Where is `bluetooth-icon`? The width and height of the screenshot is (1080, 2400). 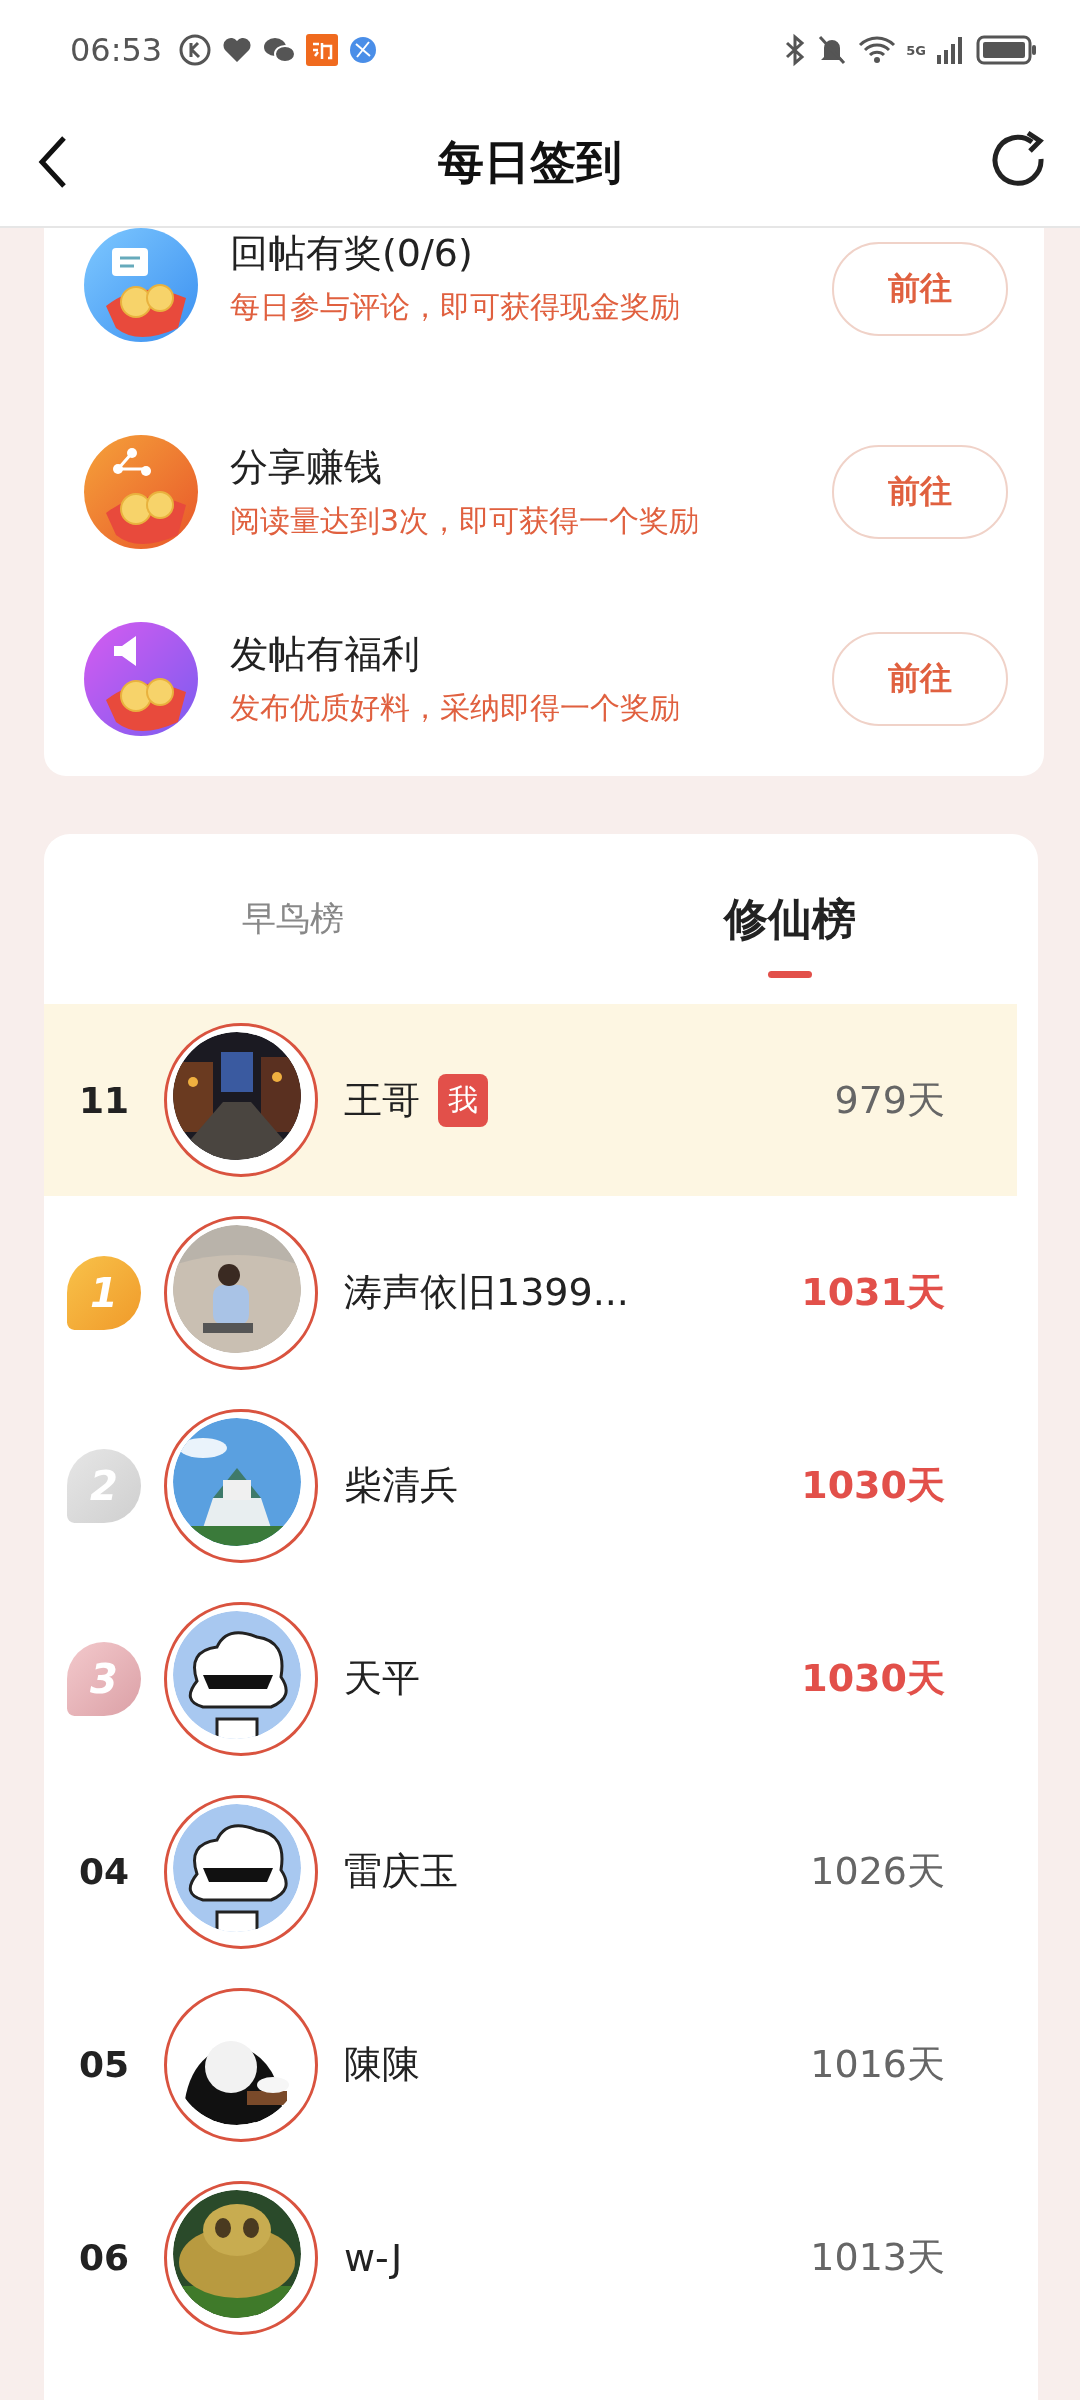 bluetooth-icon is located at coordinates (795, 50).